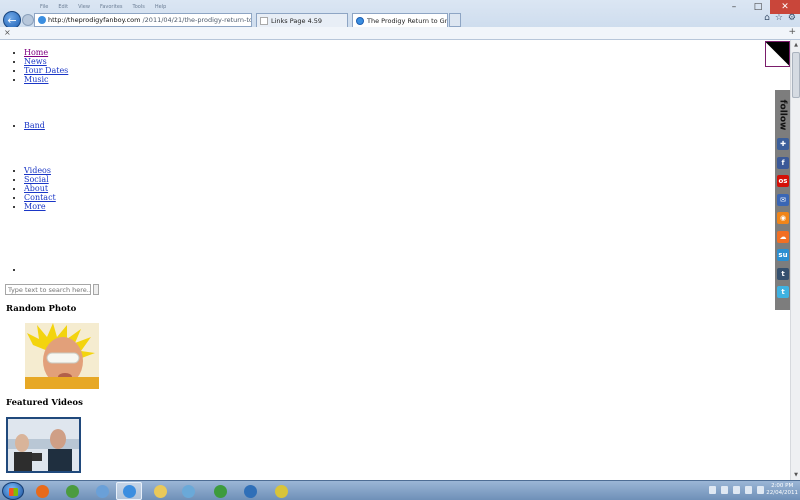 The width and height of the screenshot is (800, 500). I want to click on start-button, so click(13, 491).